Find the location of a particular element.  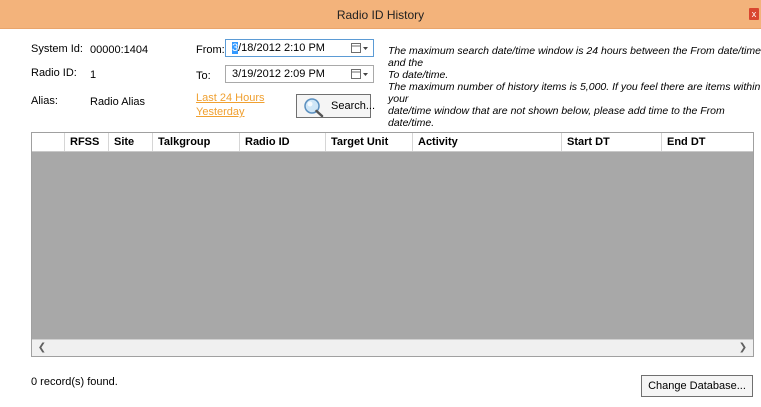

from-datetime-picker: 3/18/2012 2:10 PM is located at coordinates (299, 48).